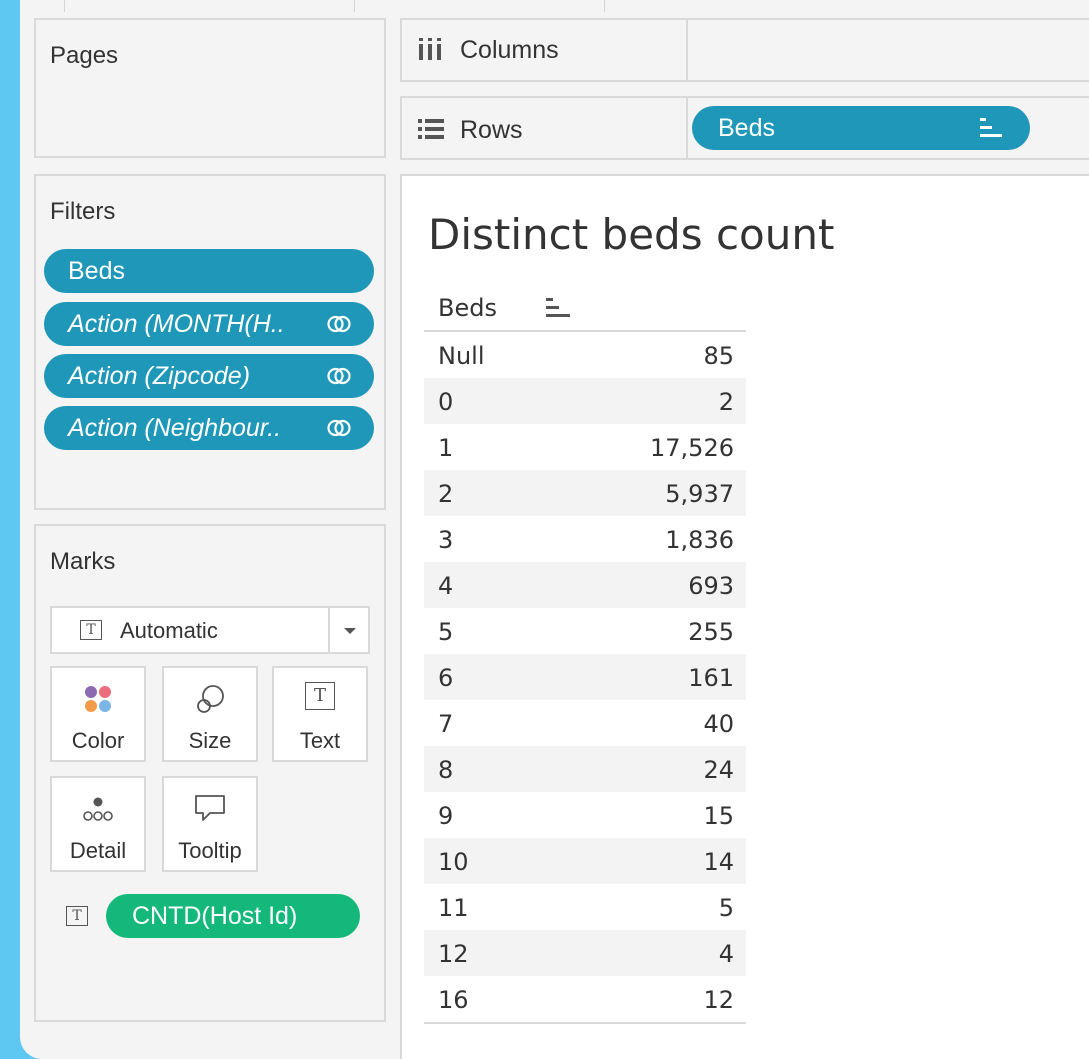  I want to click on row-key: 3, so click(446, 540).